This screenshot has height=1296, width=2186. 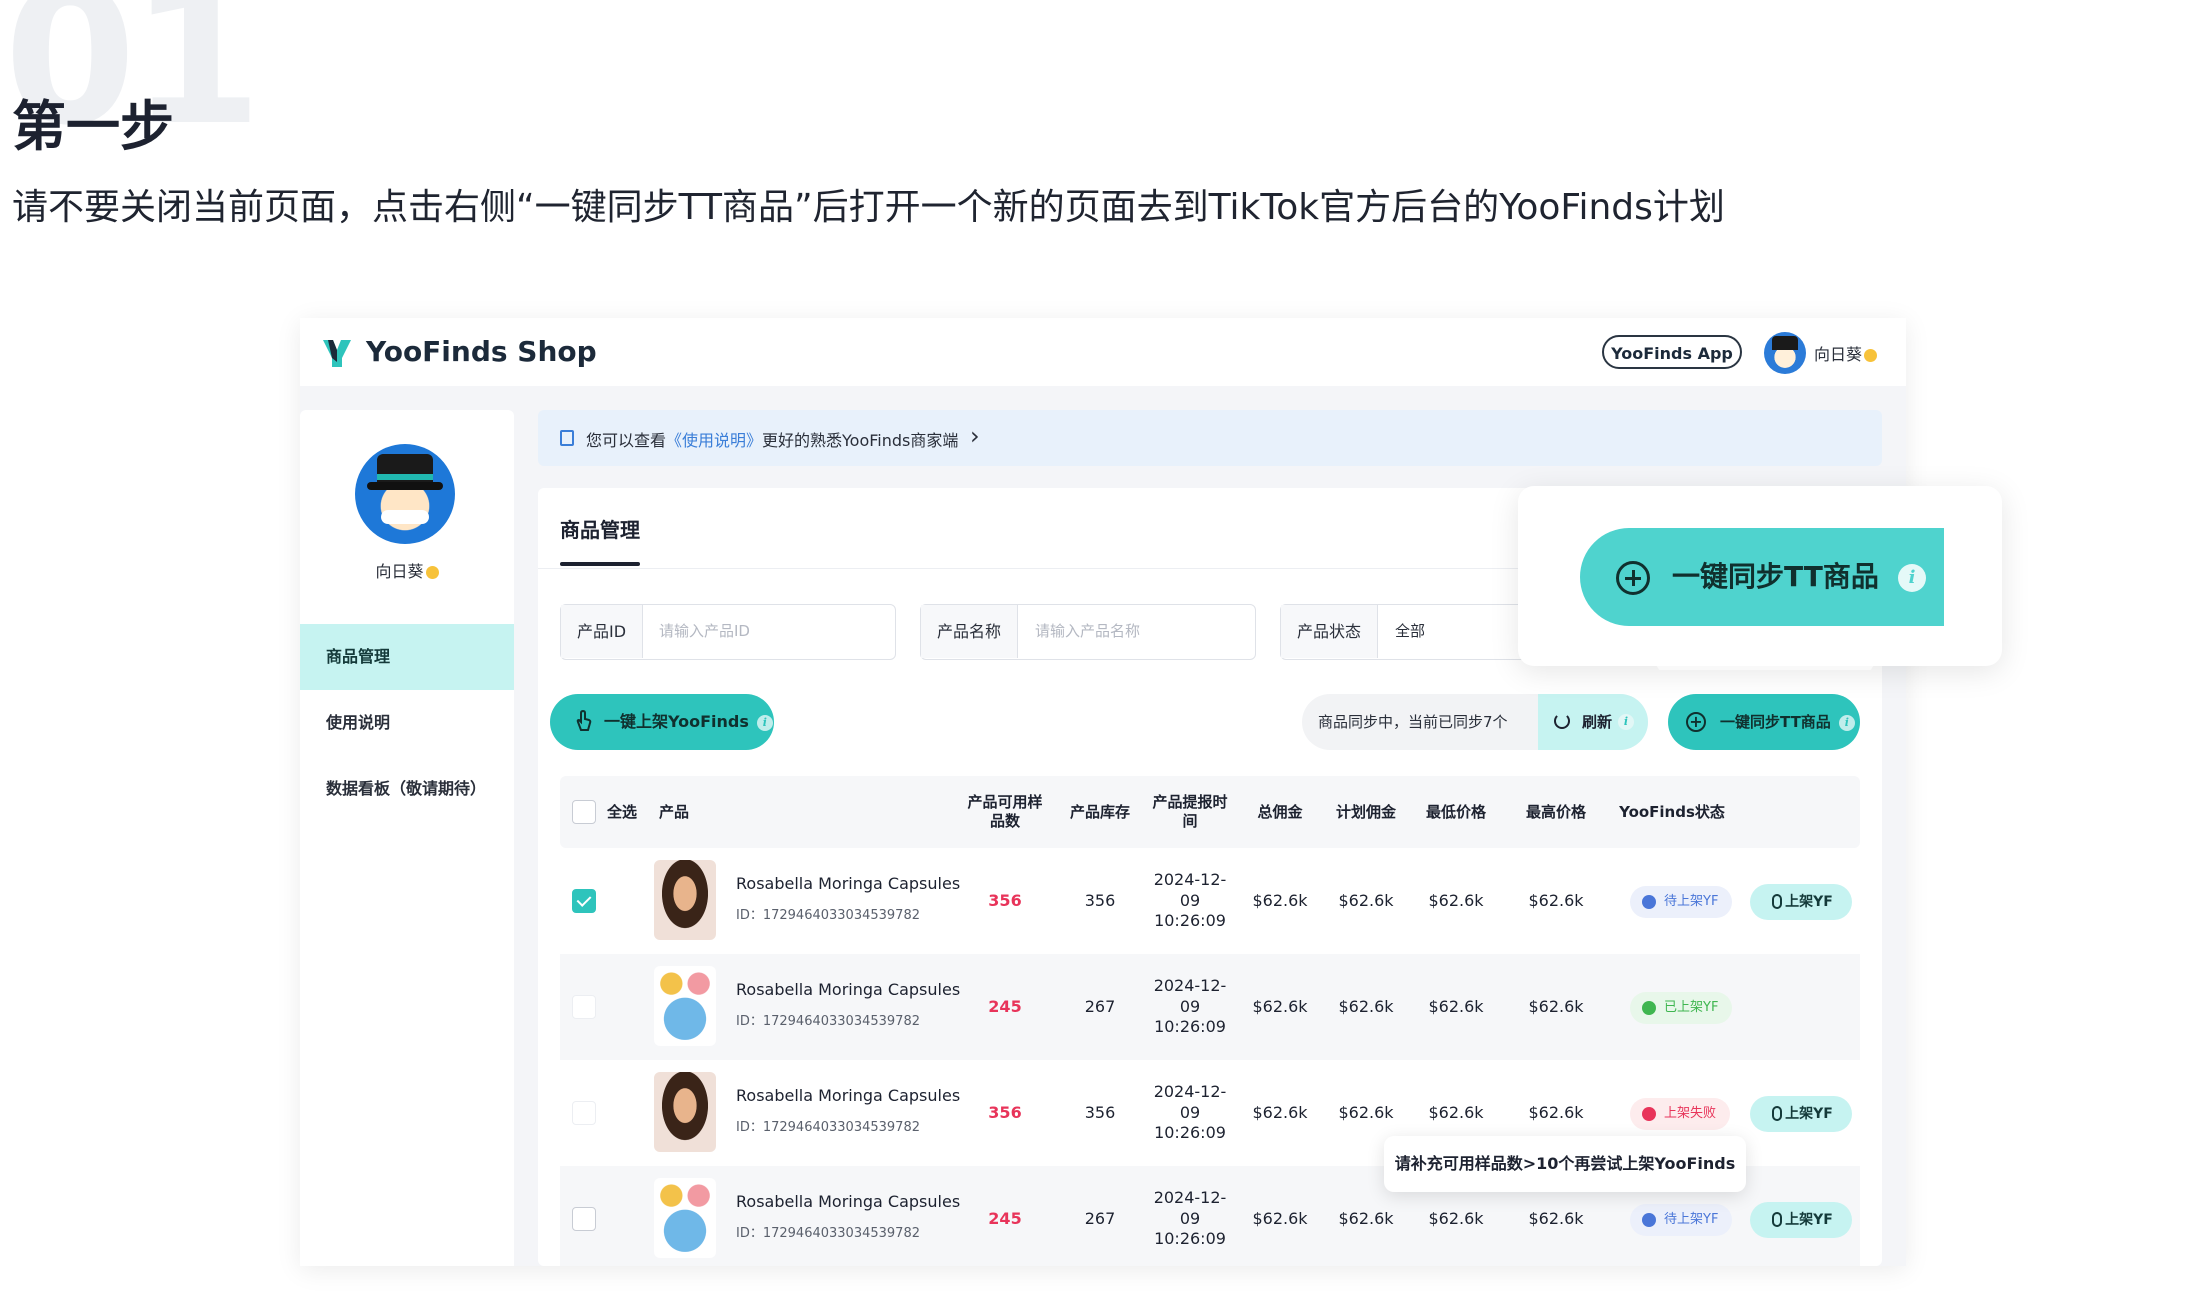 I want to click on sidebar-item-dashboard: 数据看板（敬请期待）, so click(x=407, y=789).